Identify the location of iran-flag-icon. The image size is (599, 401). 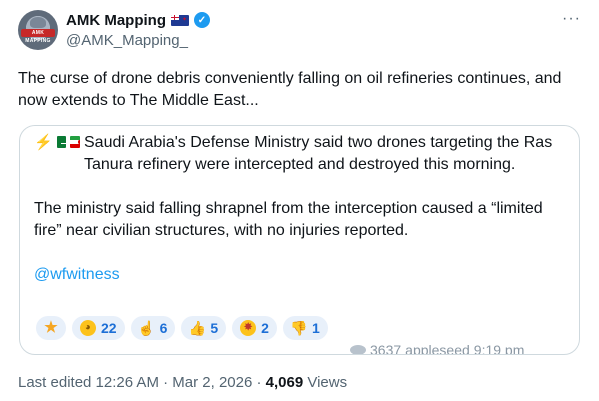
(75, 142).